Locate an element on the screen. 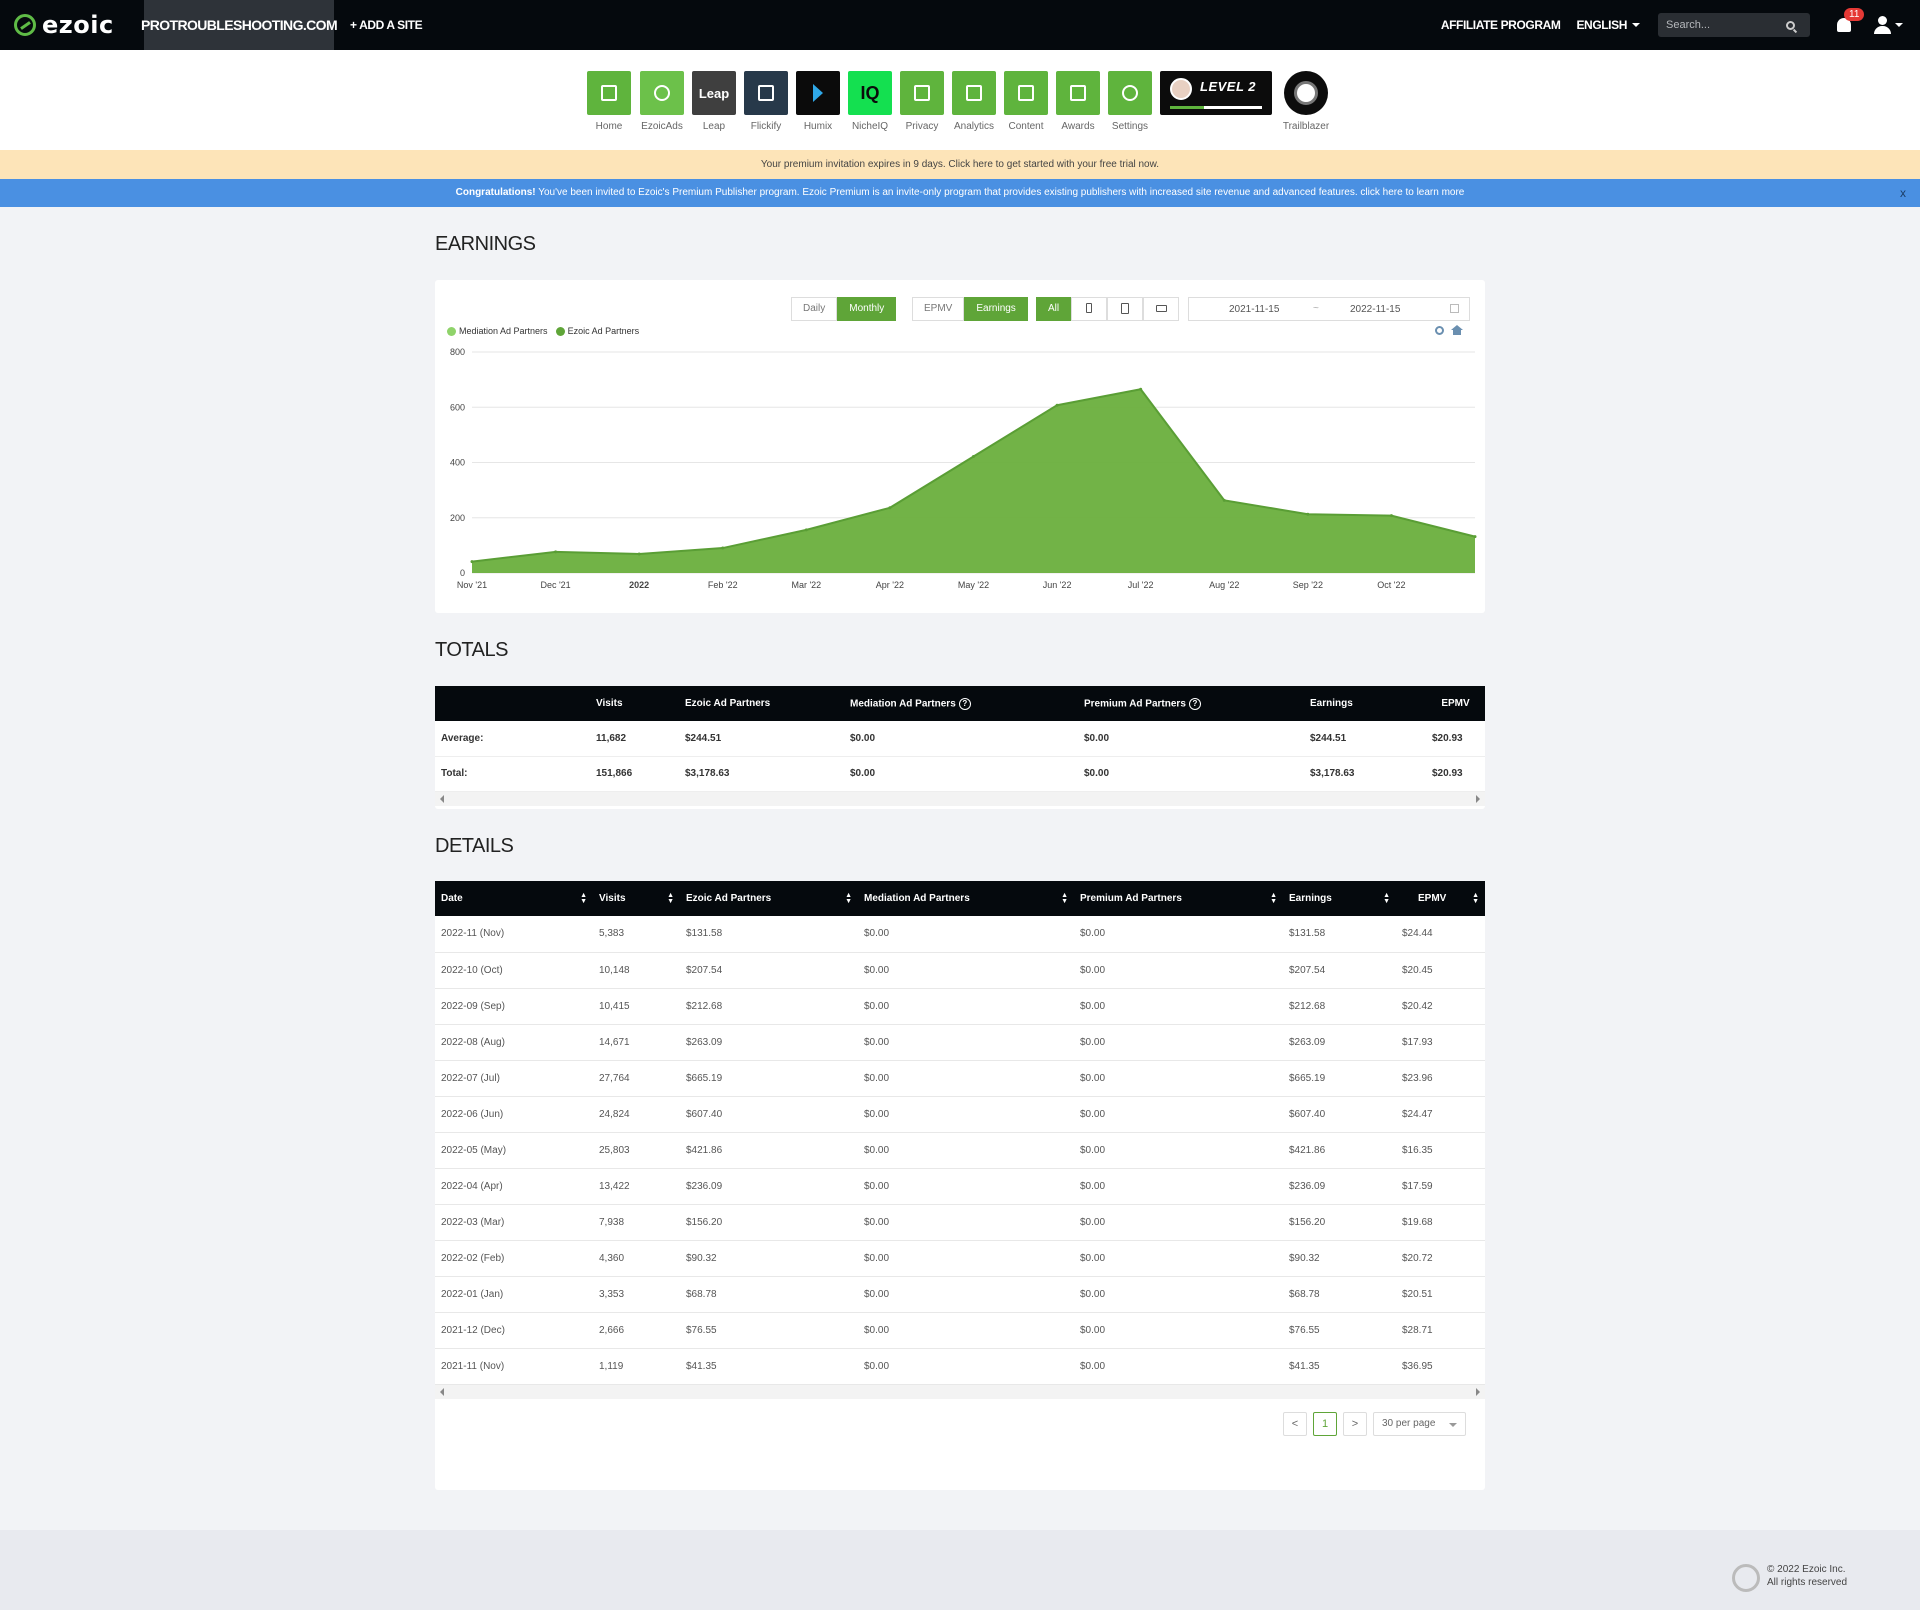  daily-button: Daily is located at coordinates (814, 309).